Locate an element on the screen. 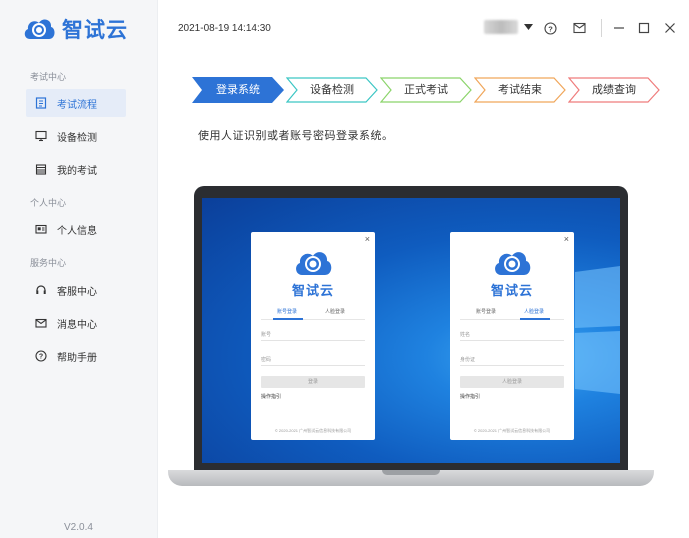  sidebar-item-personal-info: 个人信息 is located at coordinates (76, 229).